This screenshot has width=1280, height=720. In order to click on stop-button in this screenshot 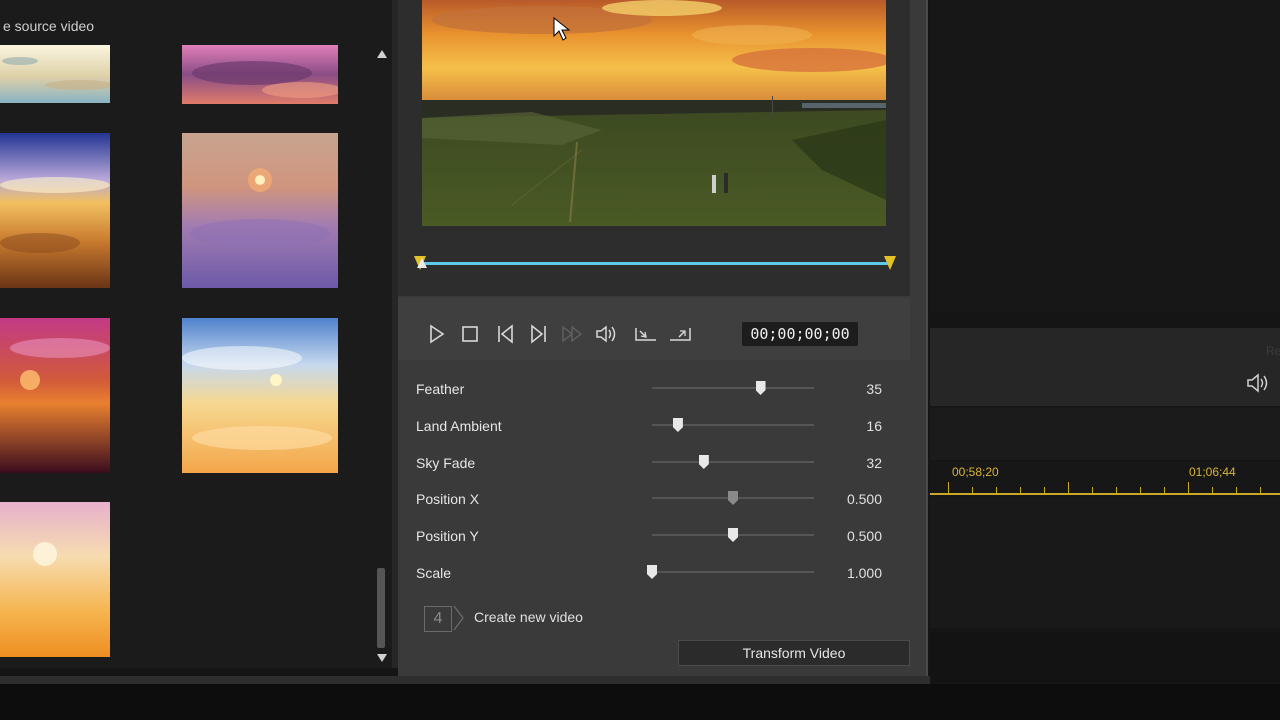, I will do `click(470, 334)`.